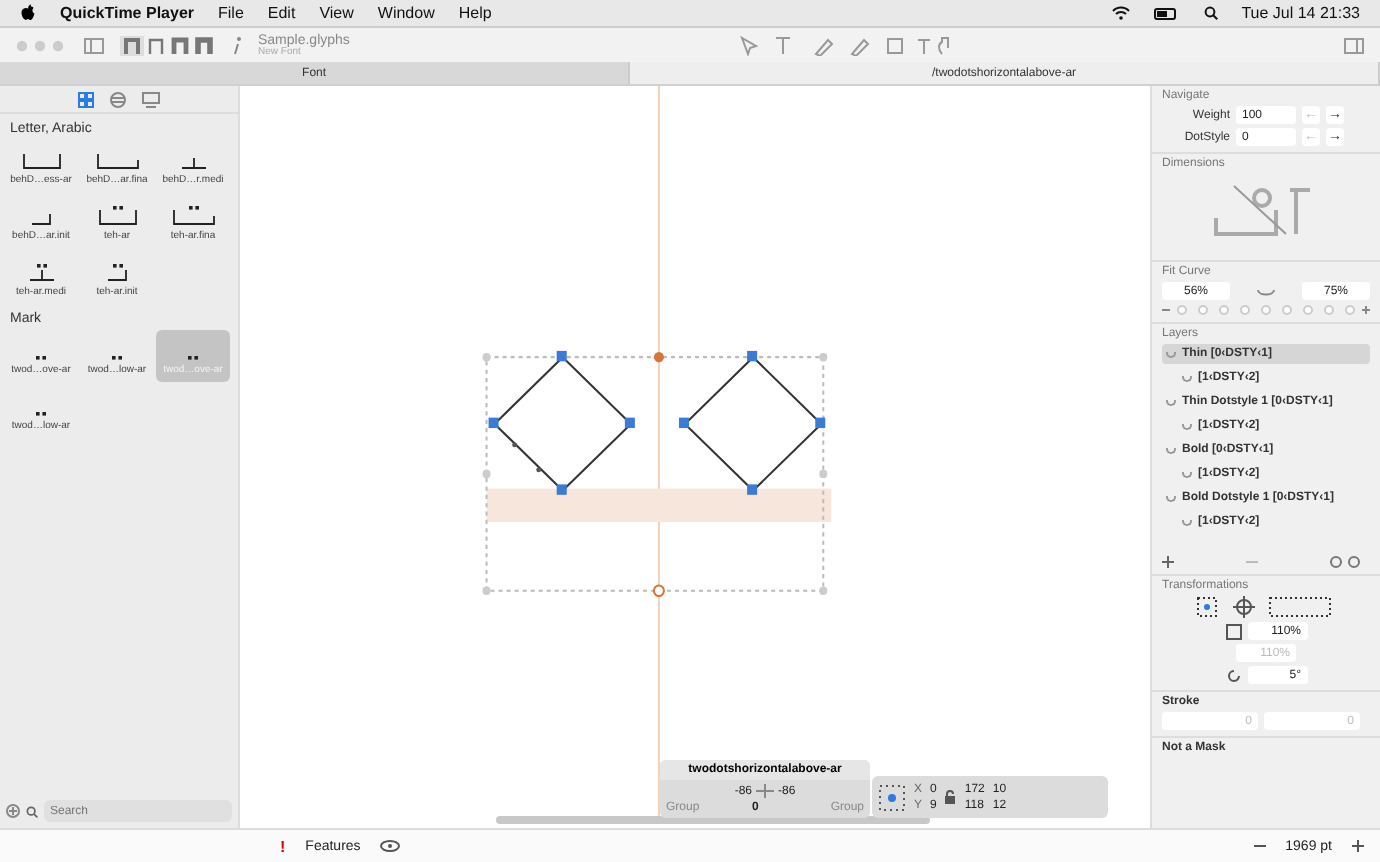 The image size is (1380, 862). I want to click on menu-clock: Tue Jul 14 21:33, so click(1300, 13).